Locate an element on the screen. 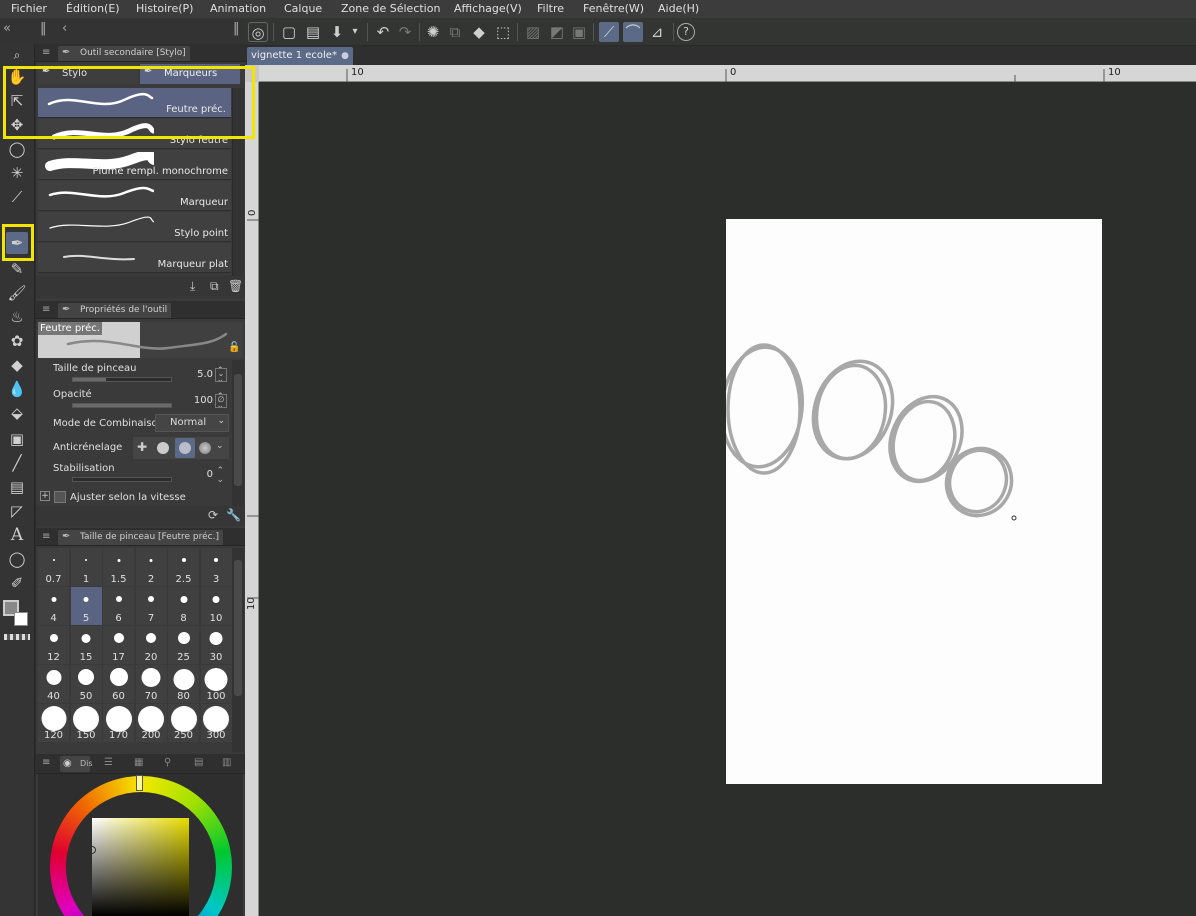 This screenshot has width=1196, height=916. hand-icon: ✋ is located at coordinates (17, 77).